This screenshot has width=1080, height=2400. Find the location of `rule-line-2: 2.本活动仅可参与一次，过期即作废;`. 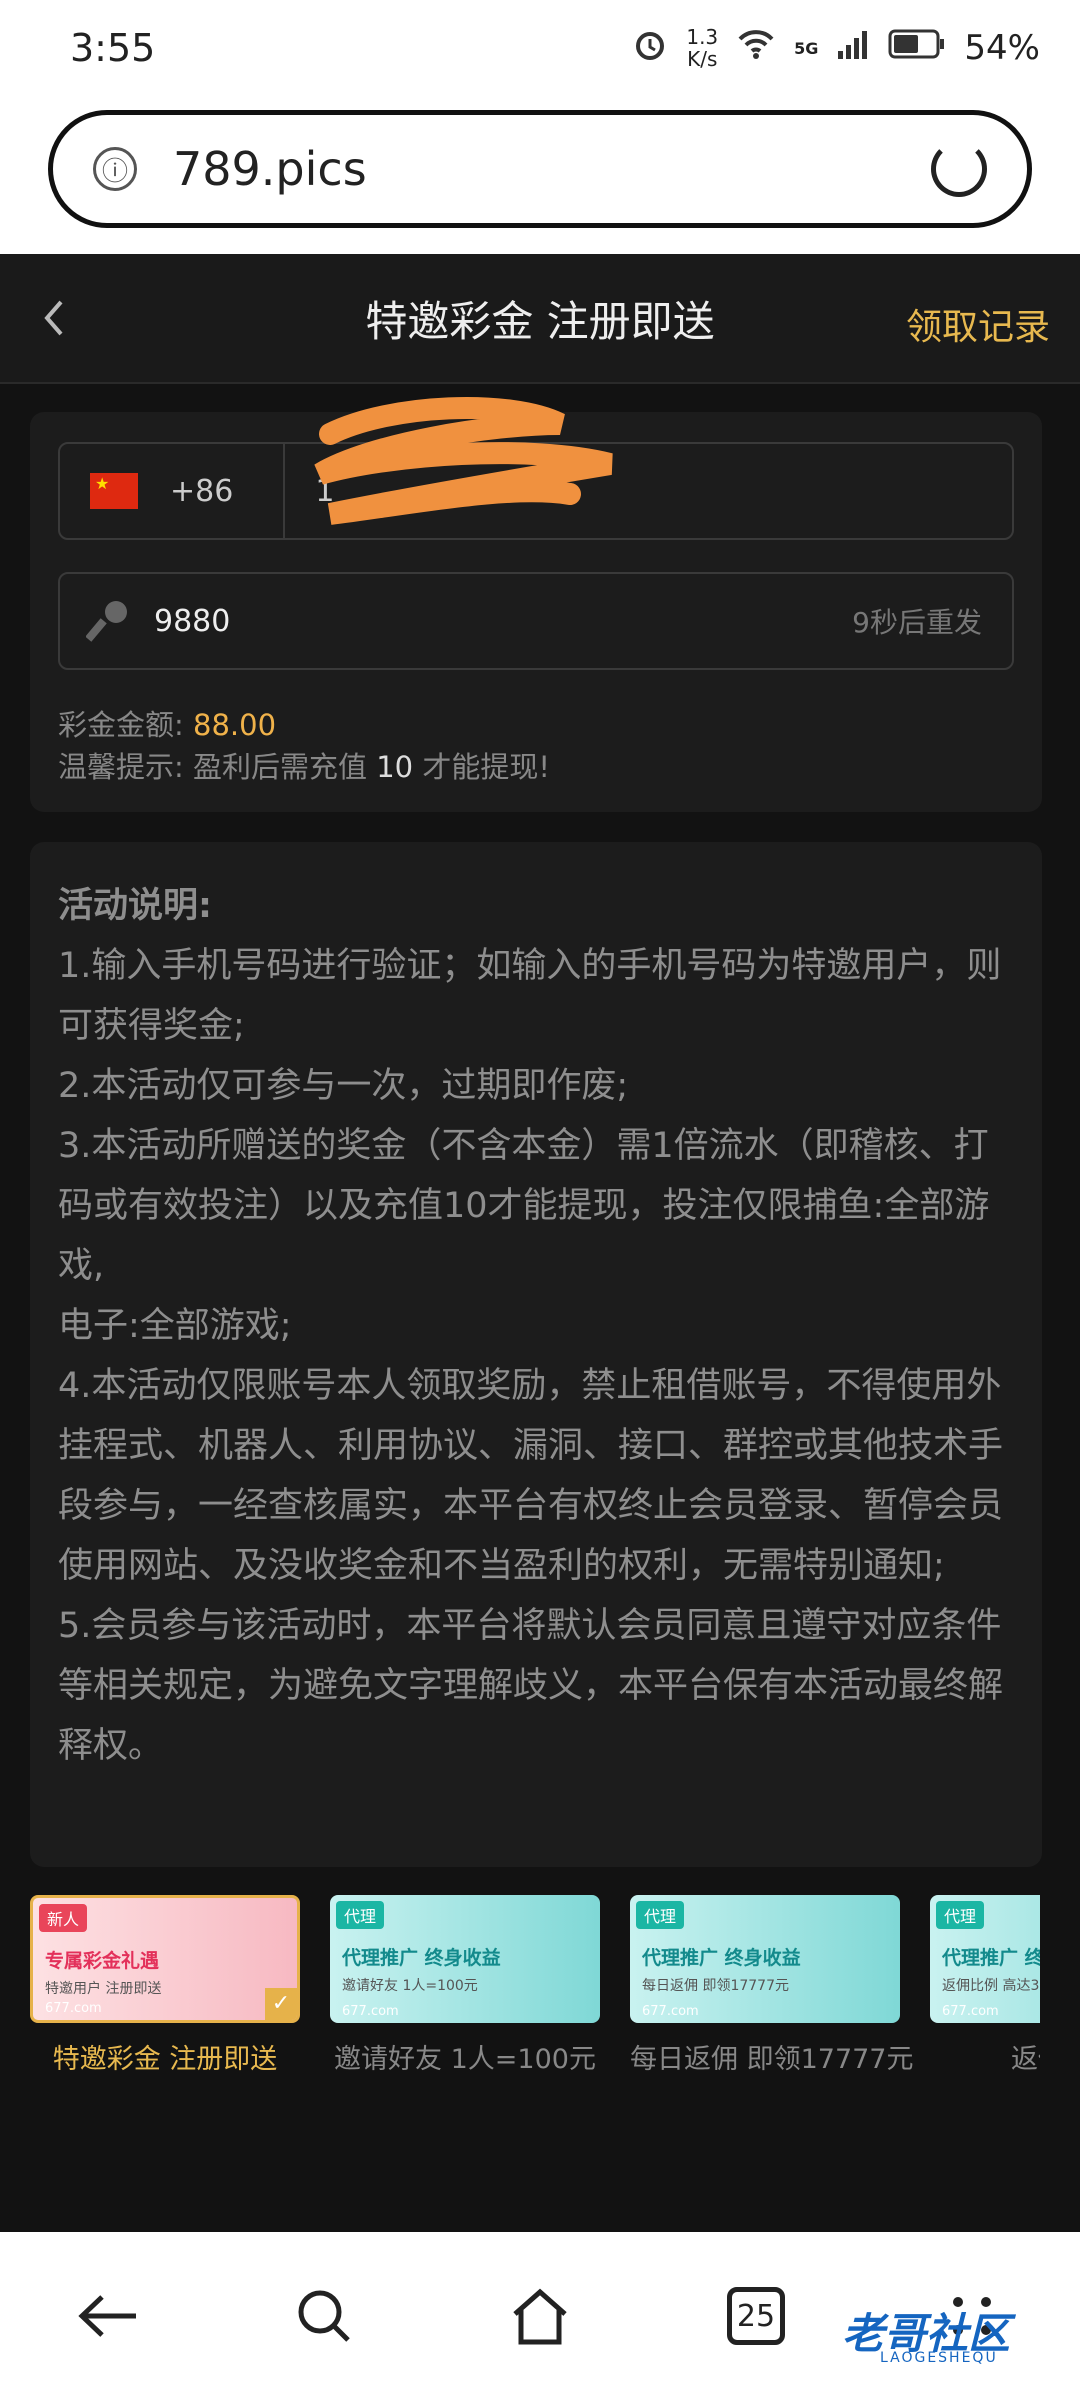

rule-line-2: 2.本活动仅可参与一次，过期即作废; is located at coordinates (343, 1086).